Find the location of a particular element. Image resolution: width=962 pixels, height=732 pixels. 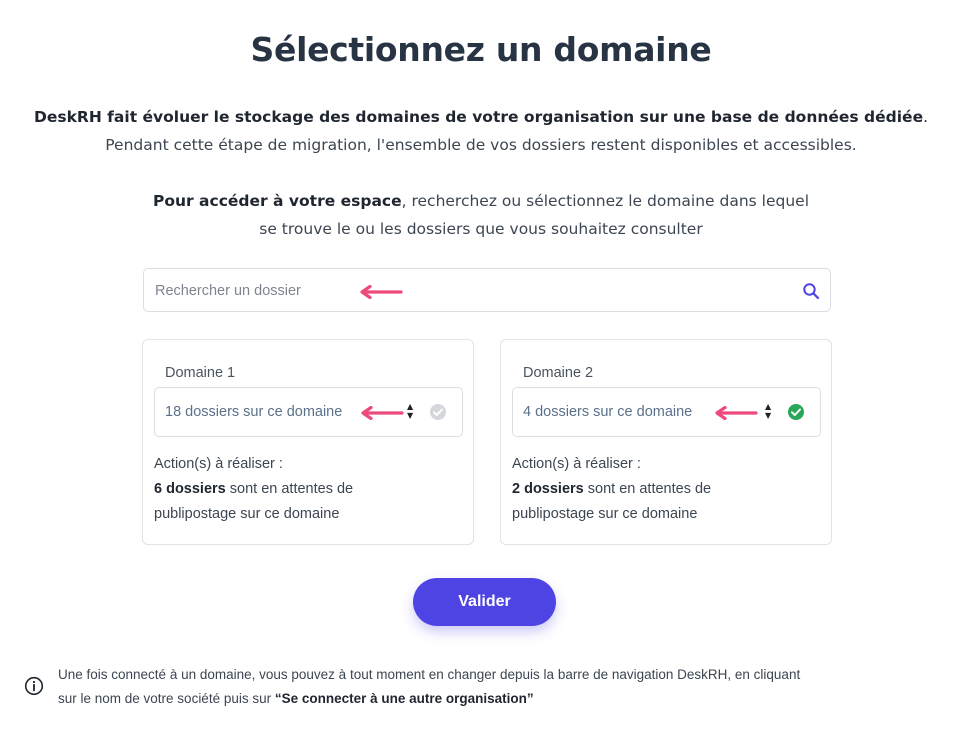

domain-2-select: 4 dossiers sur ce domaine ▲ ▼ is located at coordinates (666, 412).